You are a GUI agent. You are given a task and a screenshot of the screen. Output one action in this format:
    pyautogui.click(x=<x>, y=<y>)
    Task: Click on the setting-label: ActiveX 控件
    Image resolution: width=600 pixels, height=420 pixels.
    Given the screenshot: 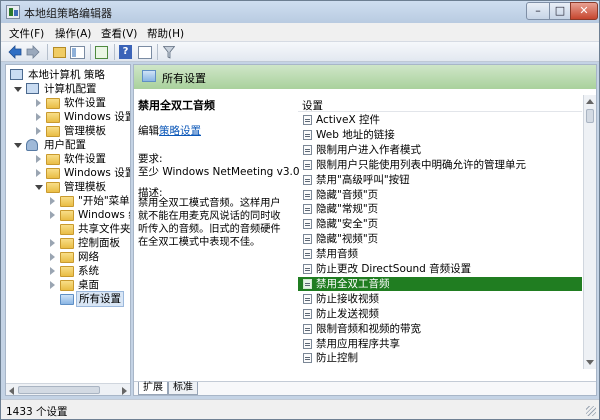 What is the action you would take?
    pyautogui.click(x=348, y=120)
    